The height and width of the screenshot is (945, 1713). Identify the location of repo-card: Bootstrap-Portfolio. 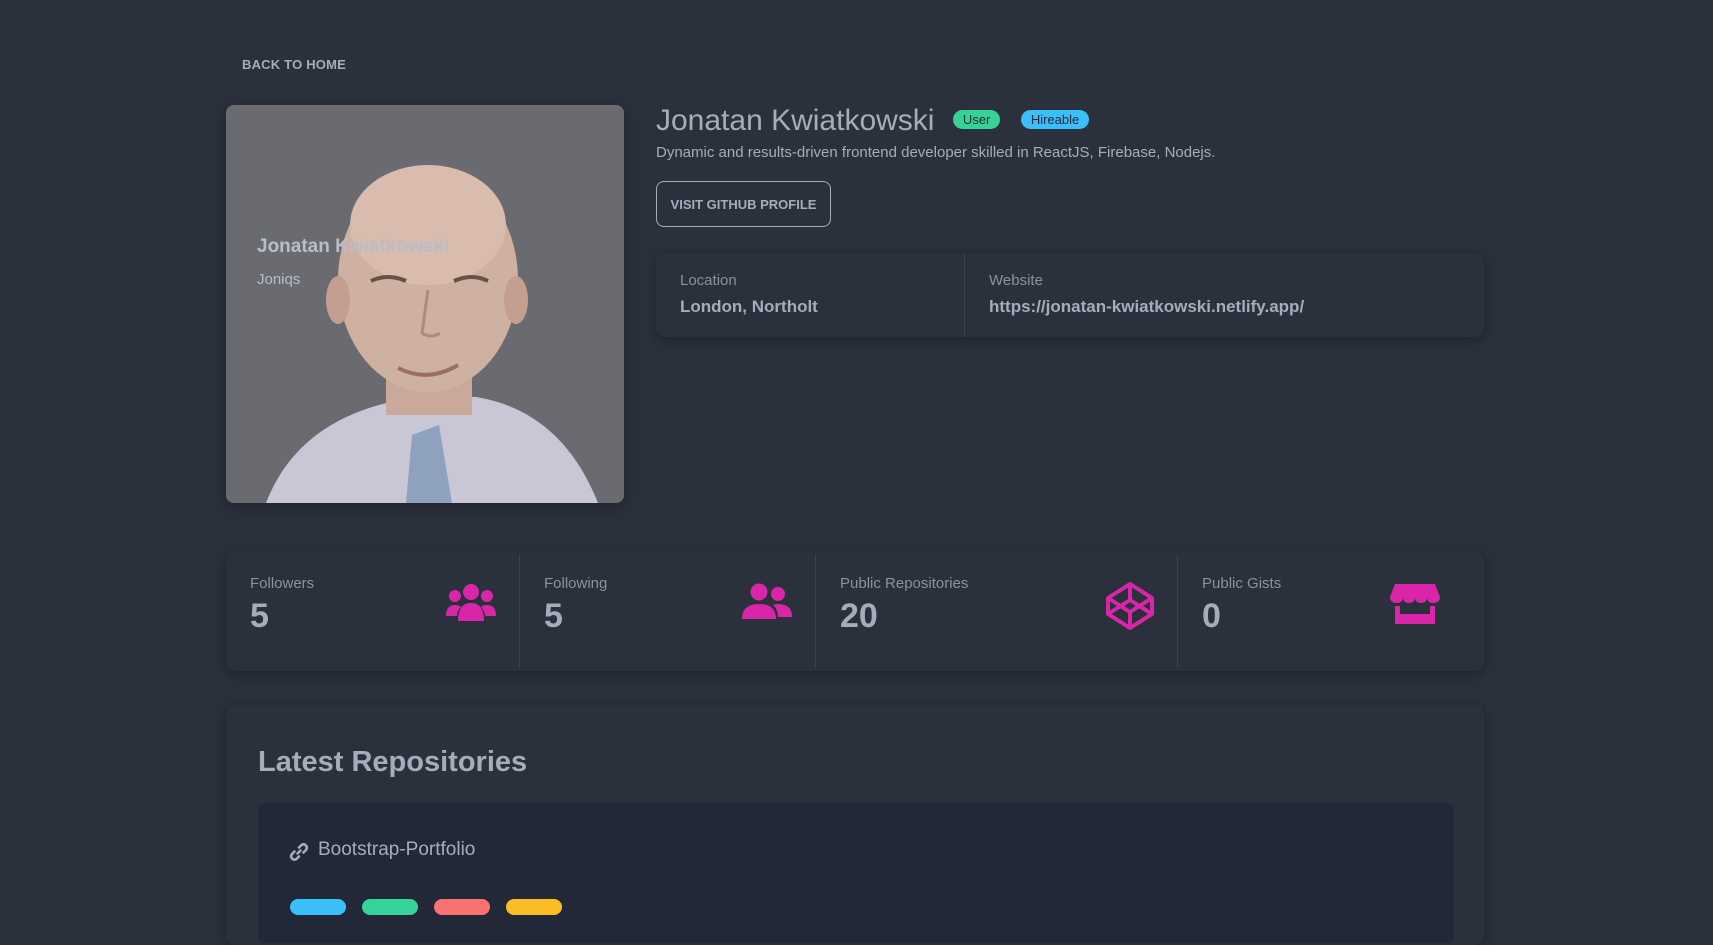
(856, 873).